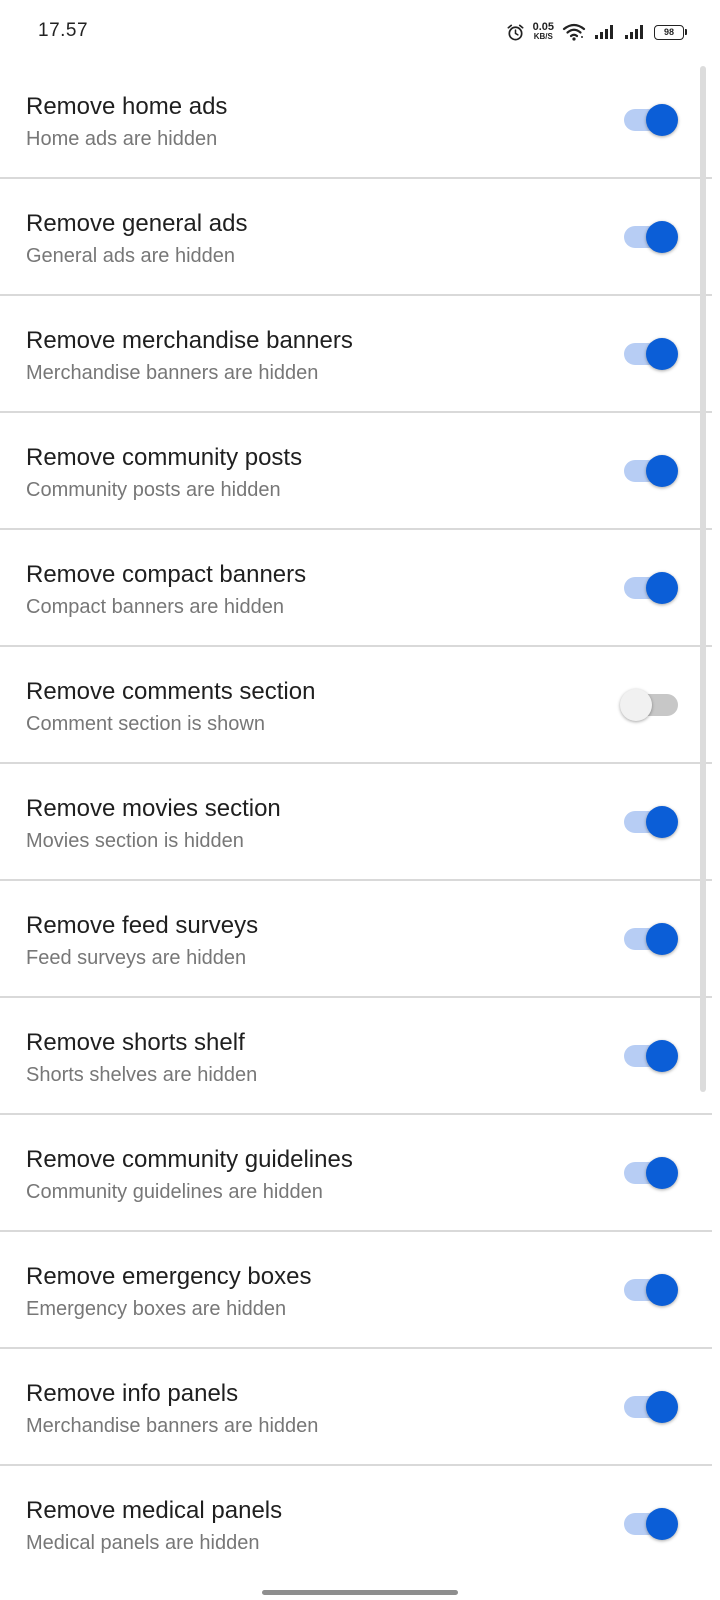 Image resolution: width=720 pixels, height=1600 pixels. I want to click on setting-title: Remove general ads, so click(137, 223).